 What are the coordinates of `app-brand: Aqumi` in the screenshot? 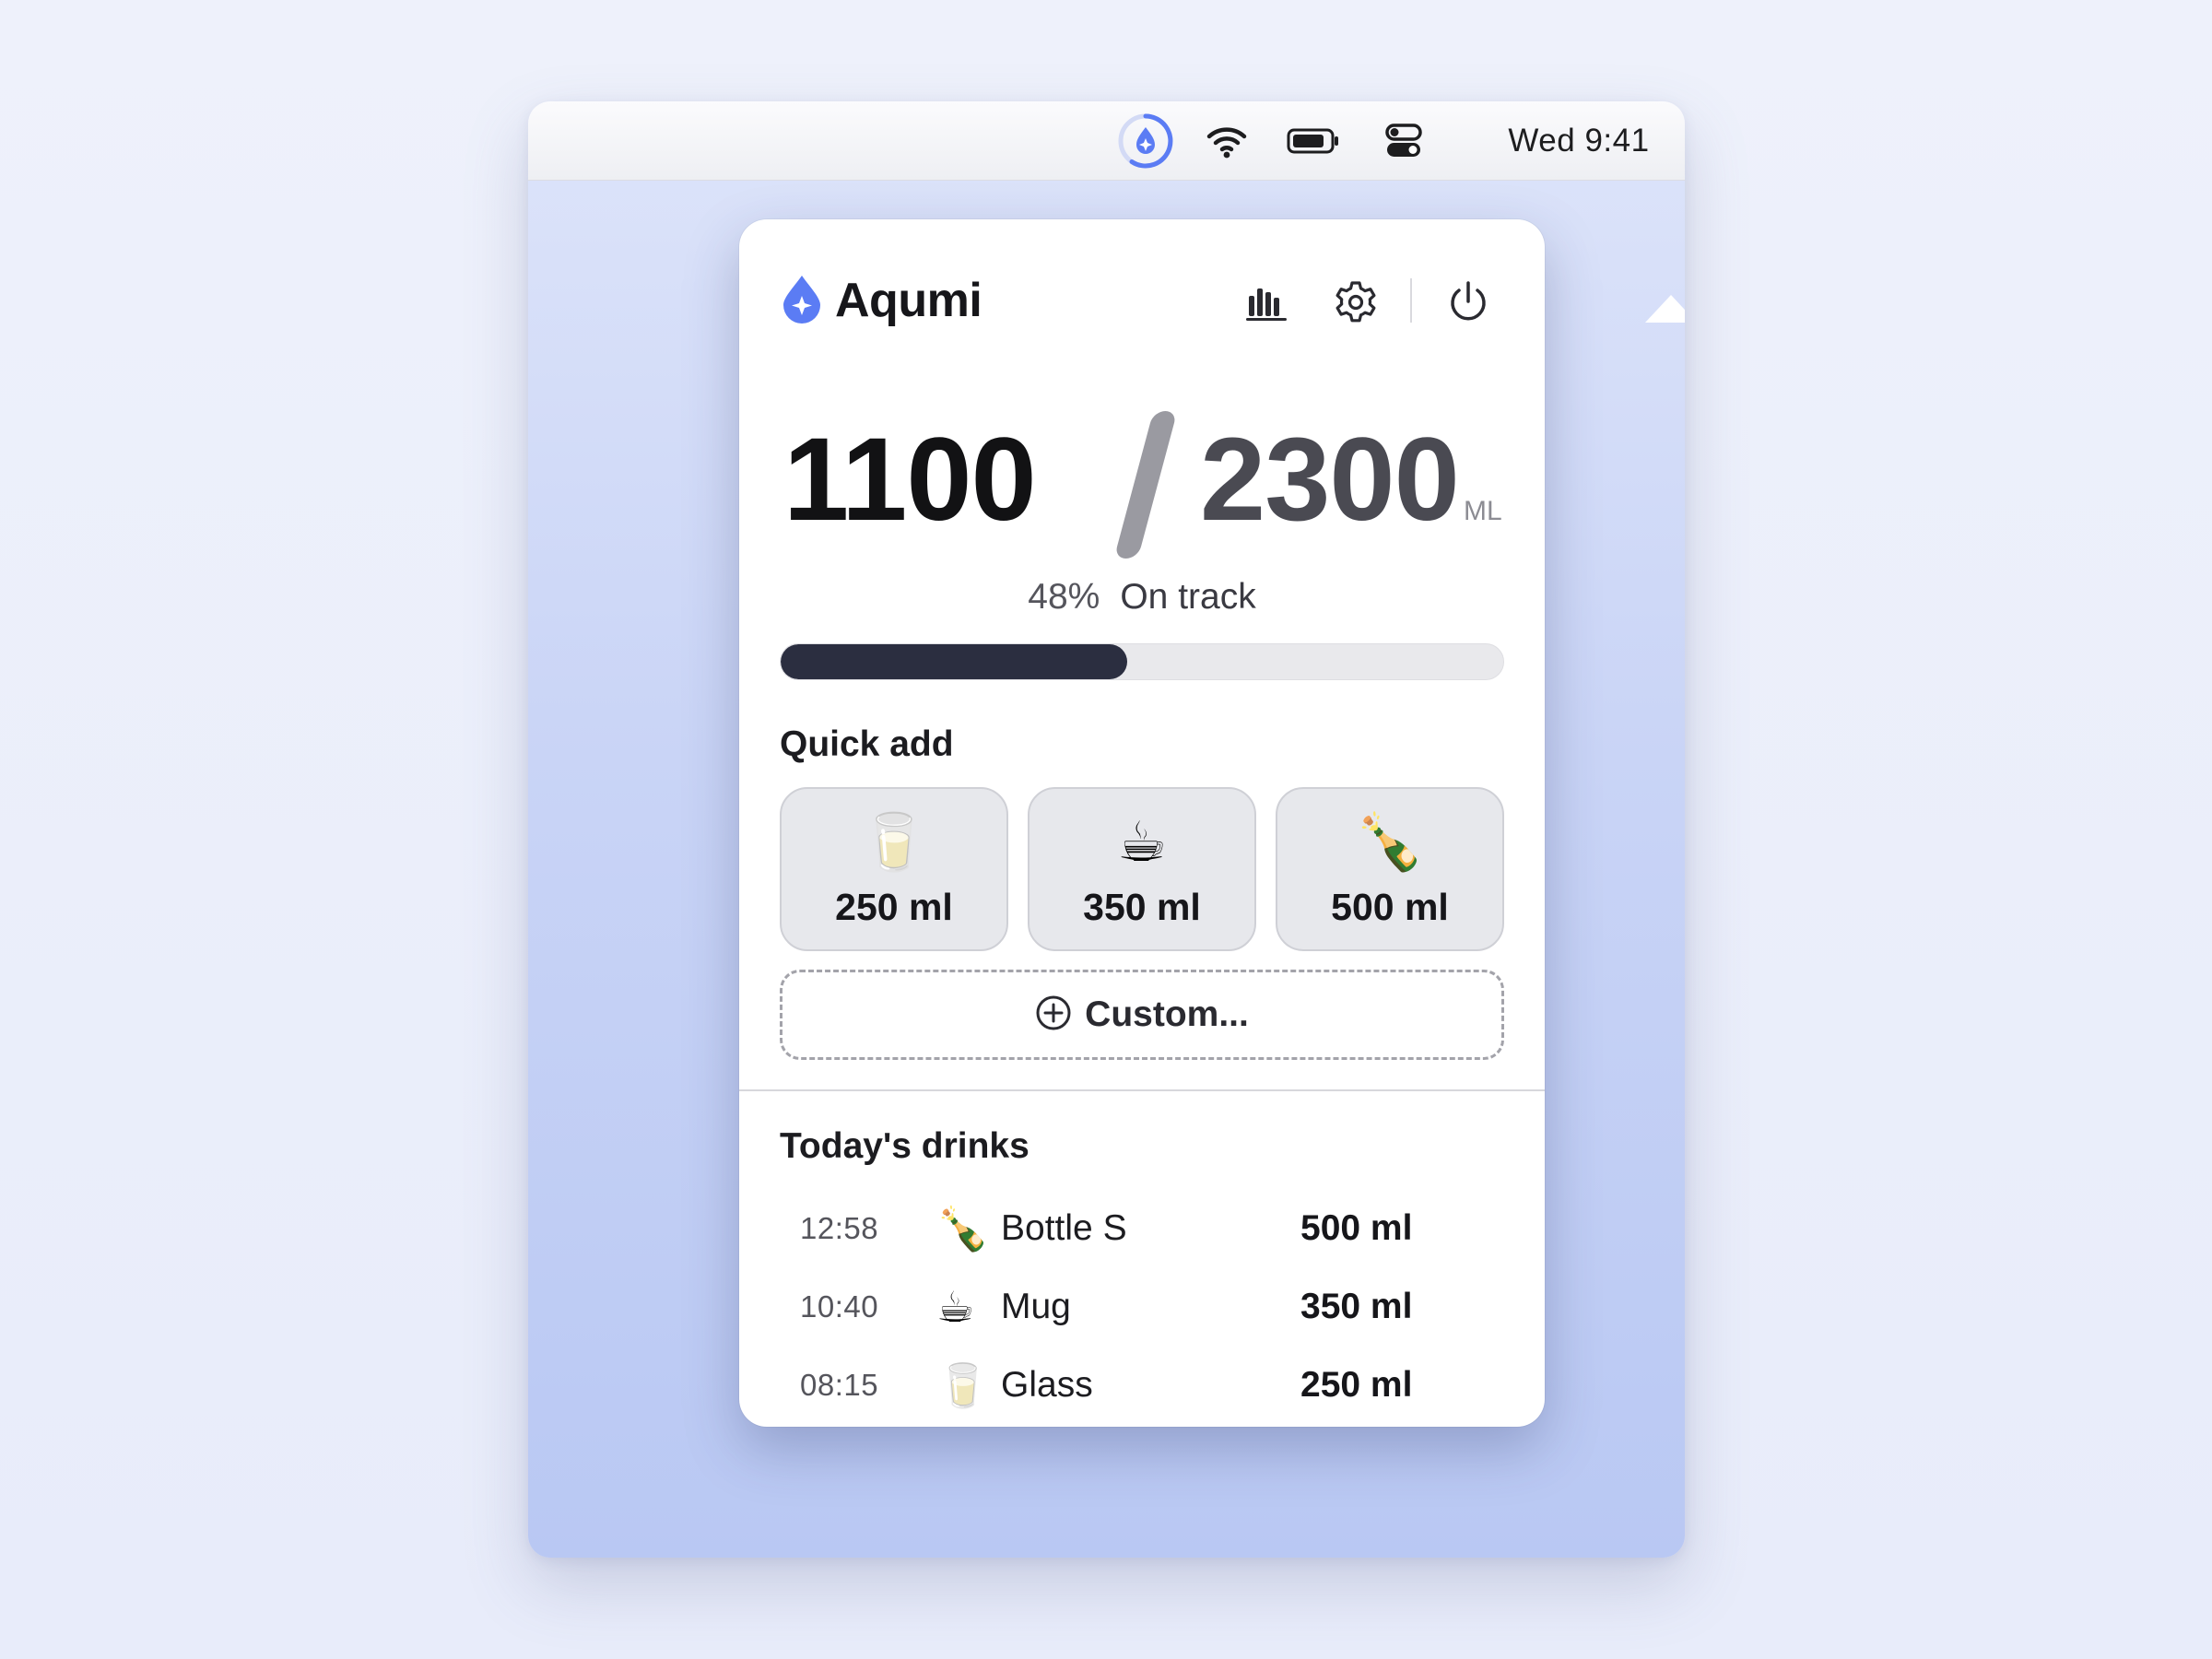 It's located at (881, 300).